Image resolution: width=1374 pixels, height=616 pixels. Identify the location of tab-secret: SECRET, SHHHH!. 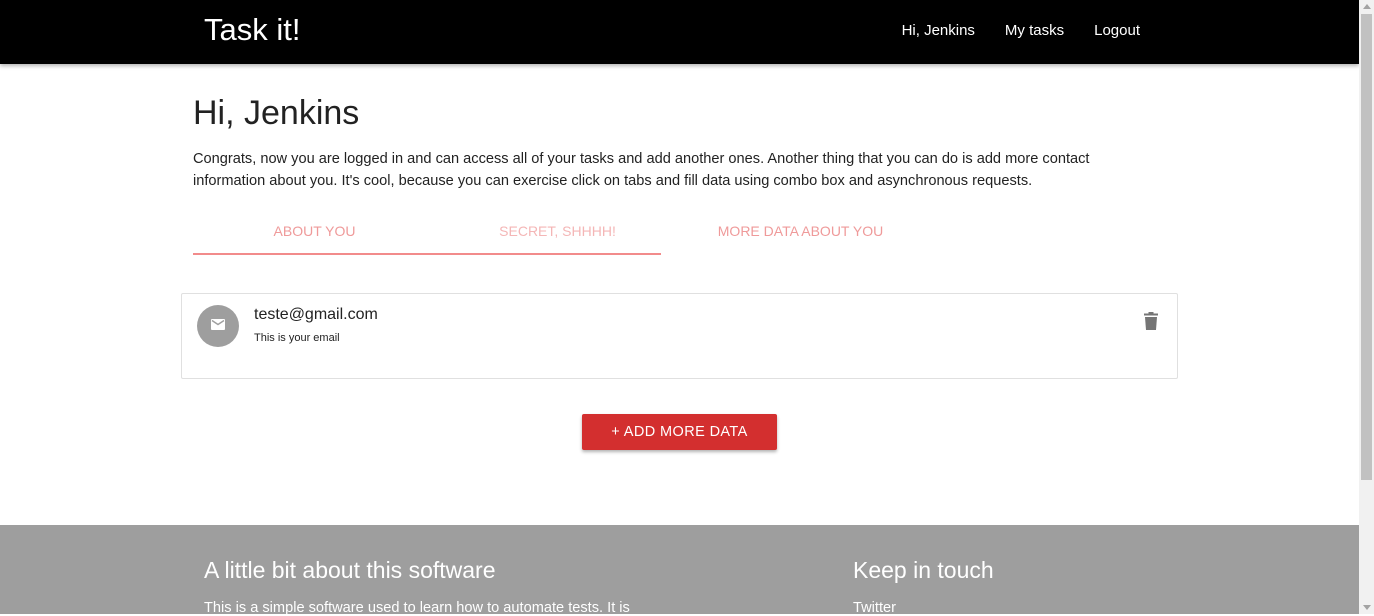
(557, 235).